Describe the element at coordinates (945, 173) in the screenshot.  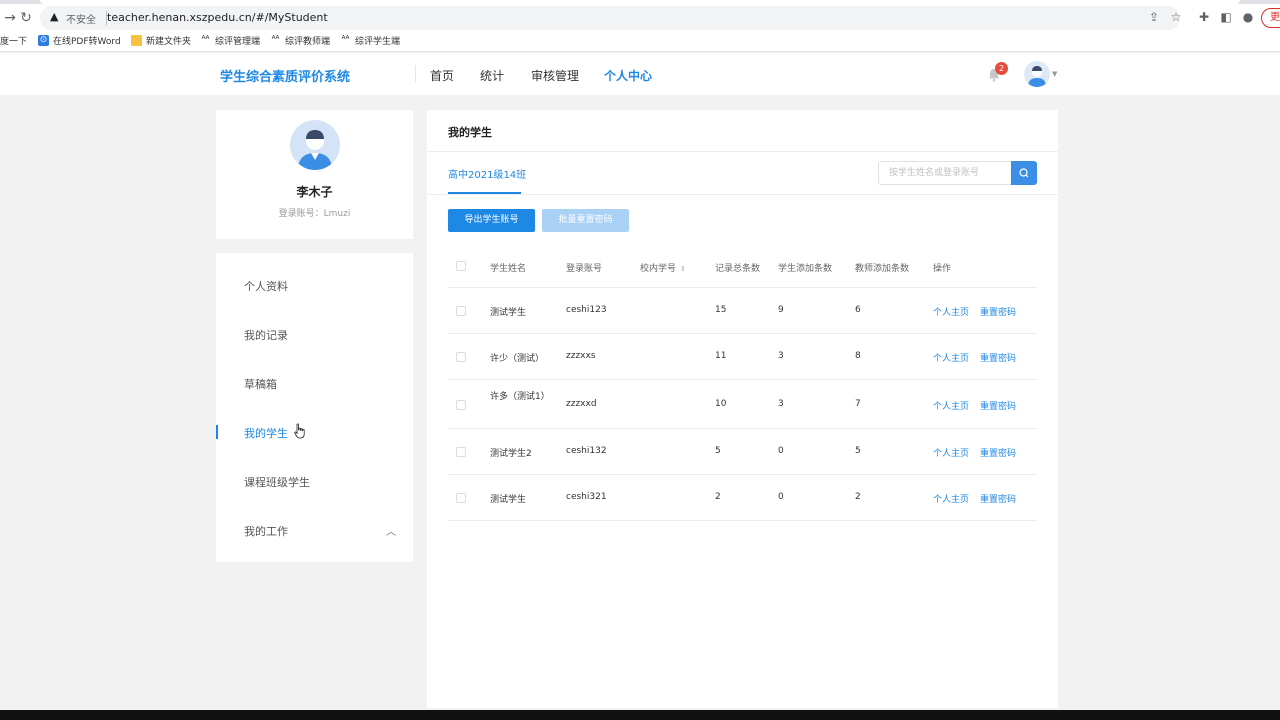
I see `search-input` at that location.